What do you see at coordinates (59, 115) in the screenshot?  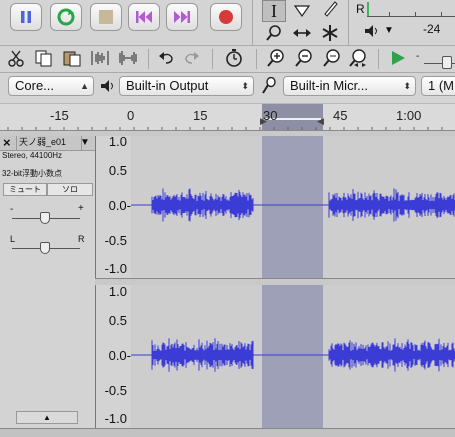 I see `ruler-tick-label: -15` at bounding box center [59, 115].